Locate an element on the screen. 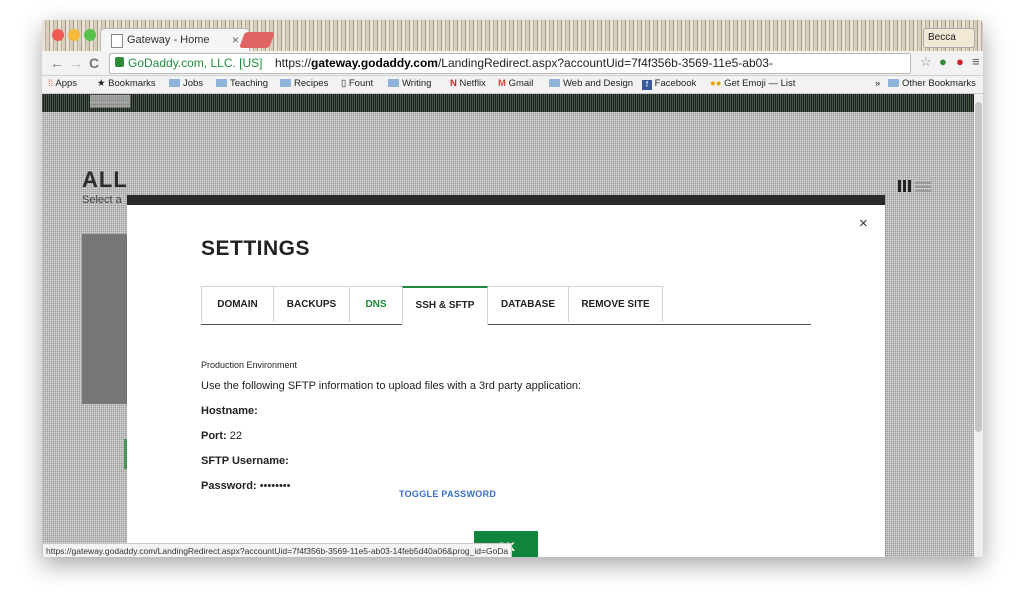  scrollbar is located at coordinates (978, 325).